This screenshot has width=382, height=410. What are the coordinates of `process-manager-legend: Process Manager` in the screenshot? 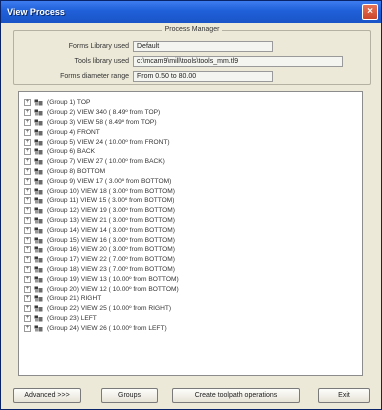 It's located at (192, 29).